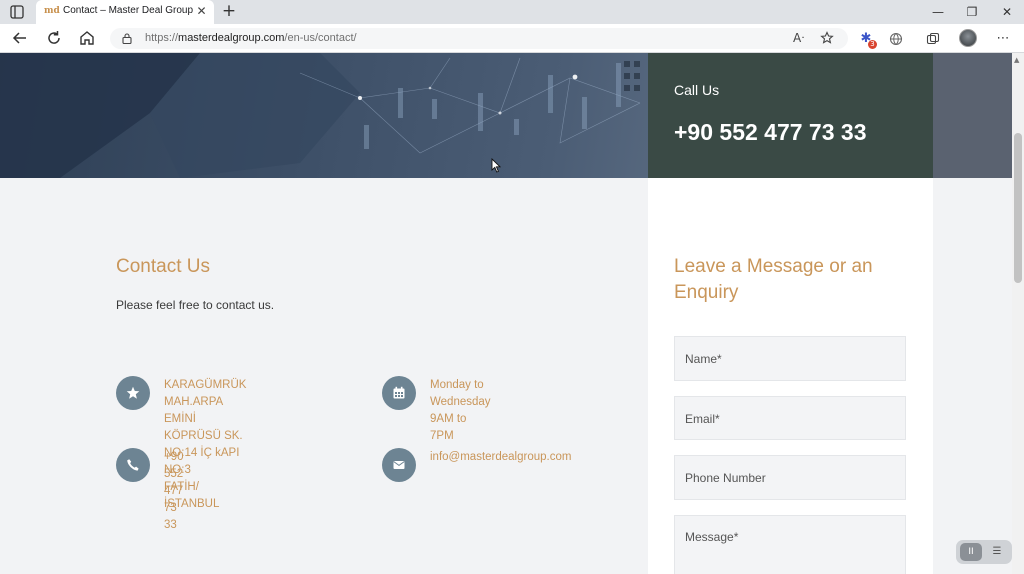 The image size is (1024, 574). What do you see at coordinates (896, 39) in the screenshot?
I see `globe-icon` at bounding box center [896, 39].